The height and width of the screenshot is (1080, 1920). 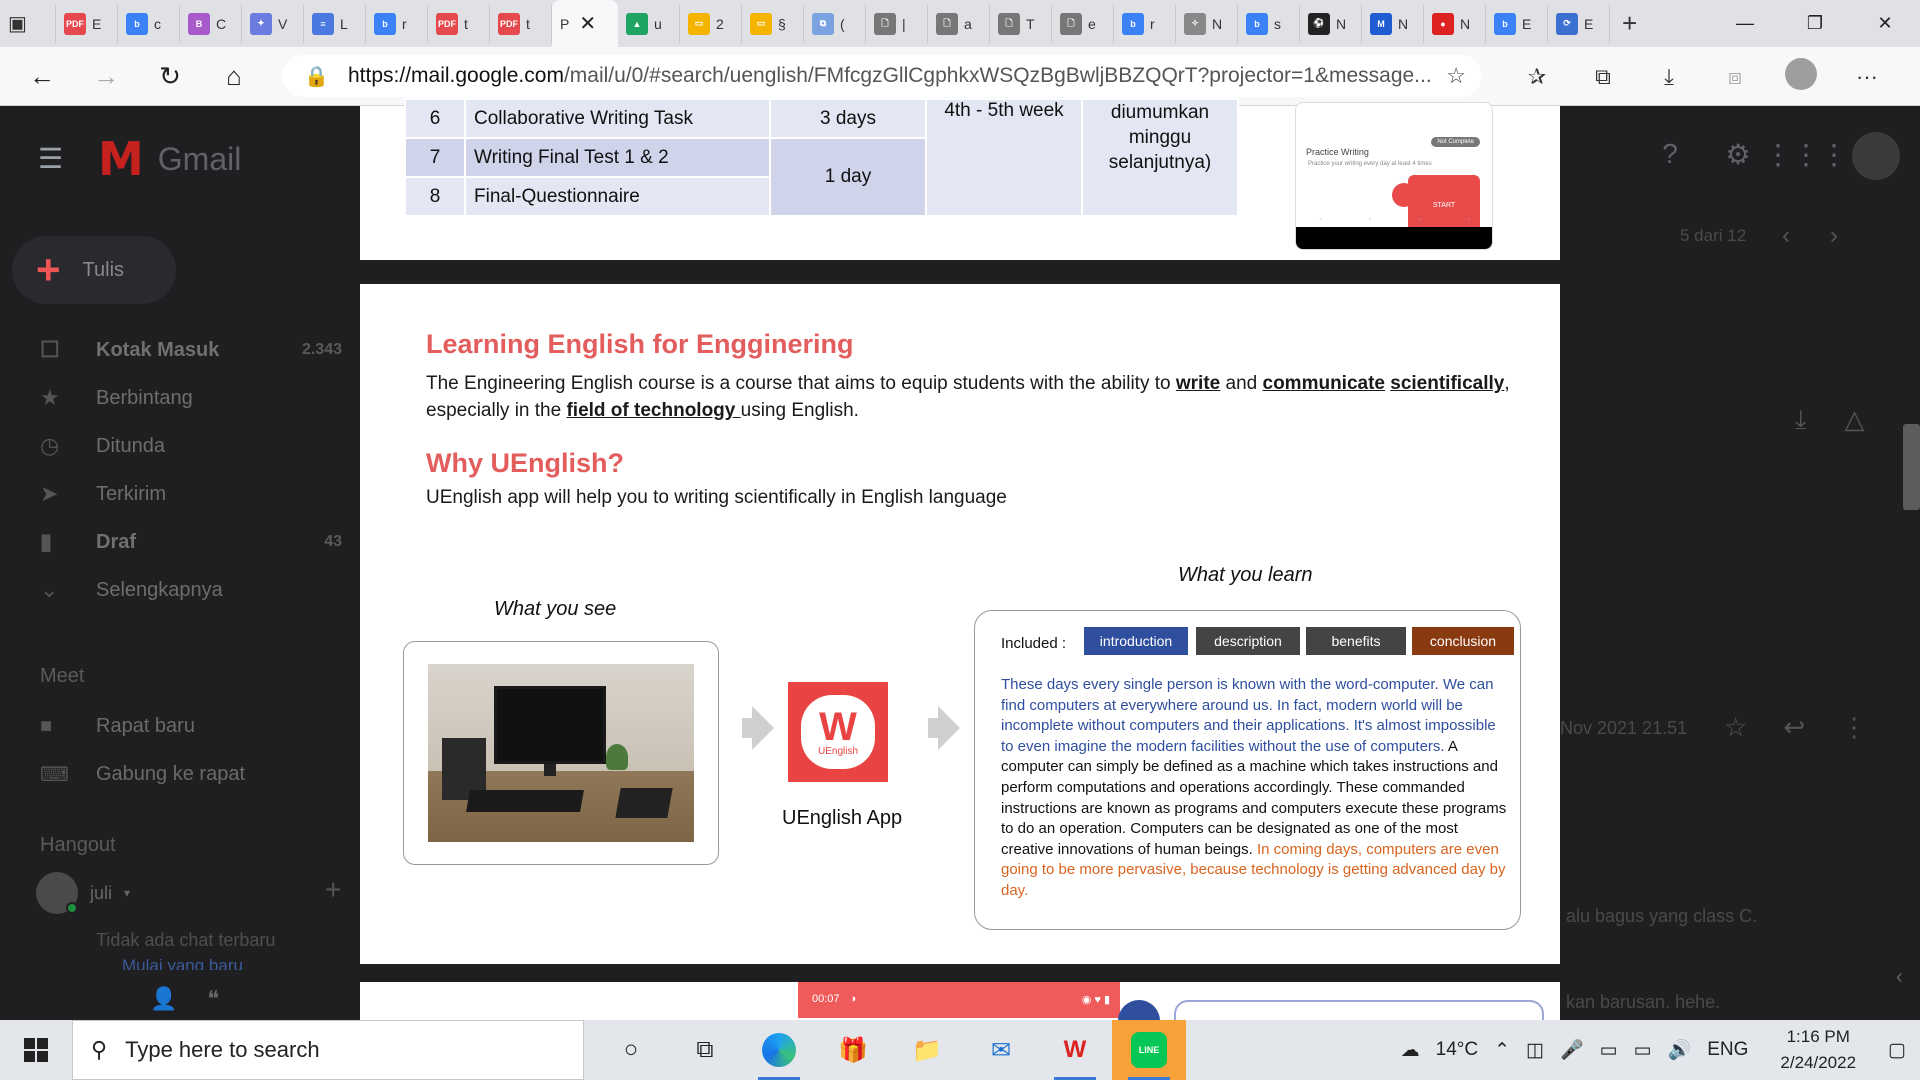 What do you see at coordinates (163, 999) in the screenshot?
I see `person-icon: 👤` at bounding box center [163, 999].